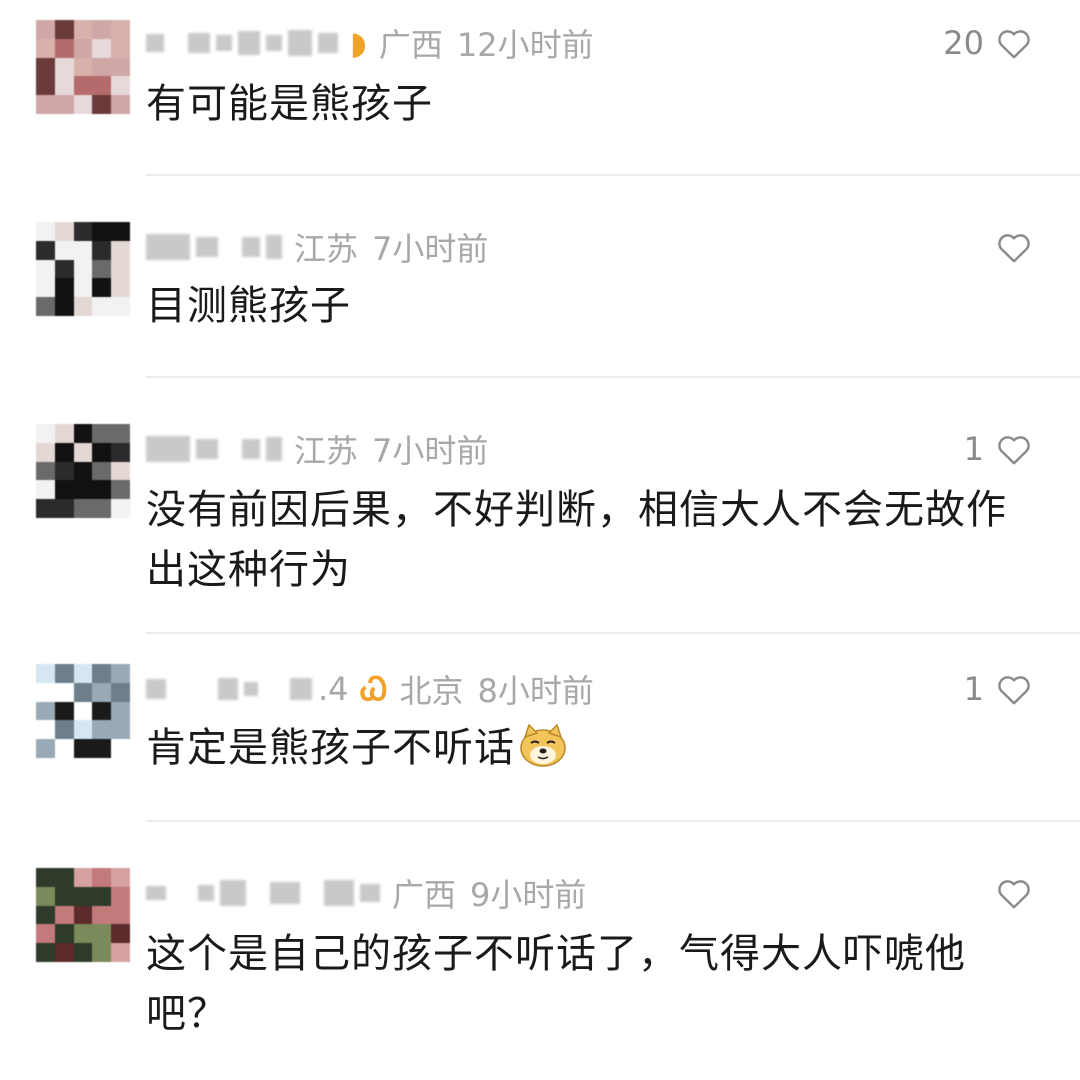 The image size is (1080, 1080). I want to click on username-blurred: .4, so click(247, 689).